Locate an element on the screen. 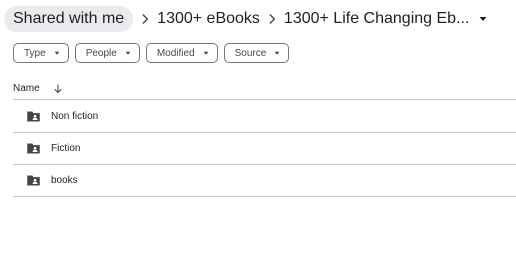 The height and width of the screenshot is (255, 516). filter-type-label: Type is located at coordinates (35, 53).